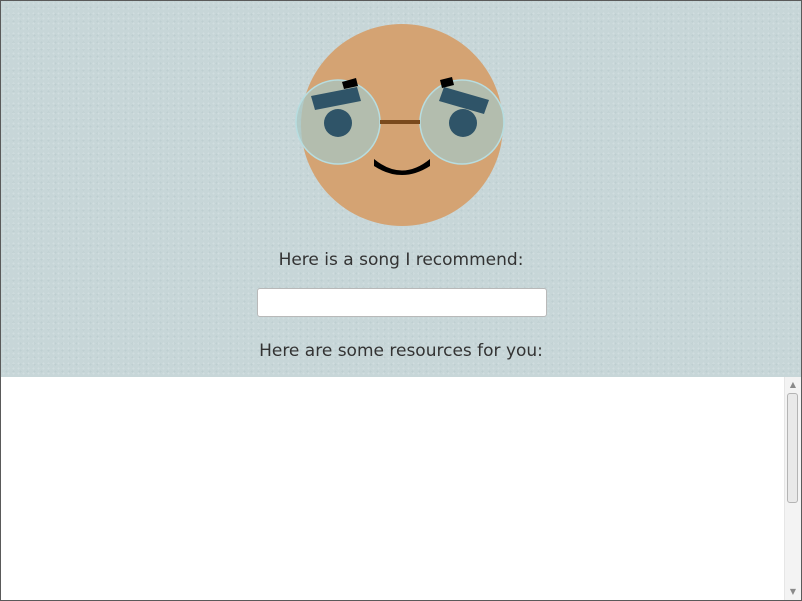  Describe the element at coordinates (400, 125) in the screenshot. I see `avatar` at that location.